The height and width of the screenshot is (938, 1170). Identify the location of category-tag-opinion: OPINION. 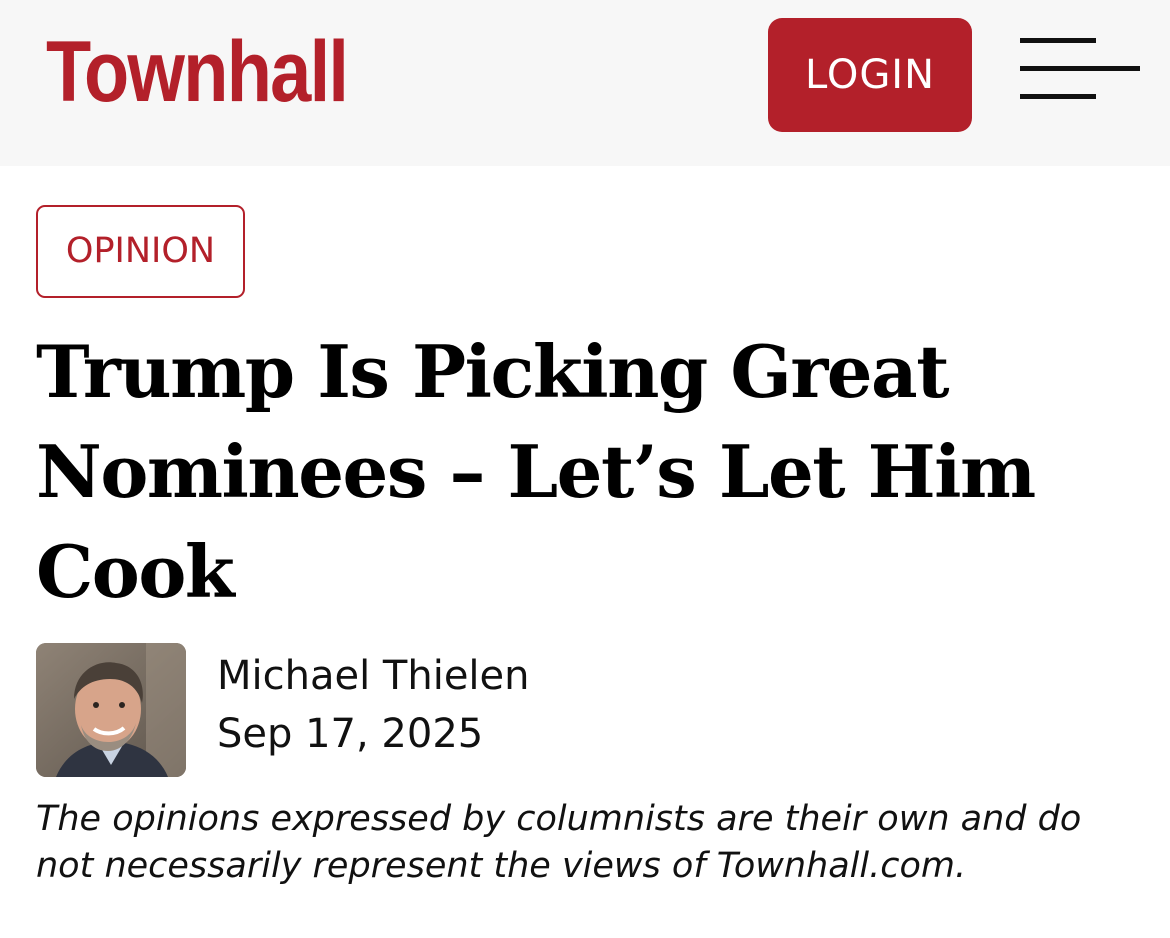
(140, 251).